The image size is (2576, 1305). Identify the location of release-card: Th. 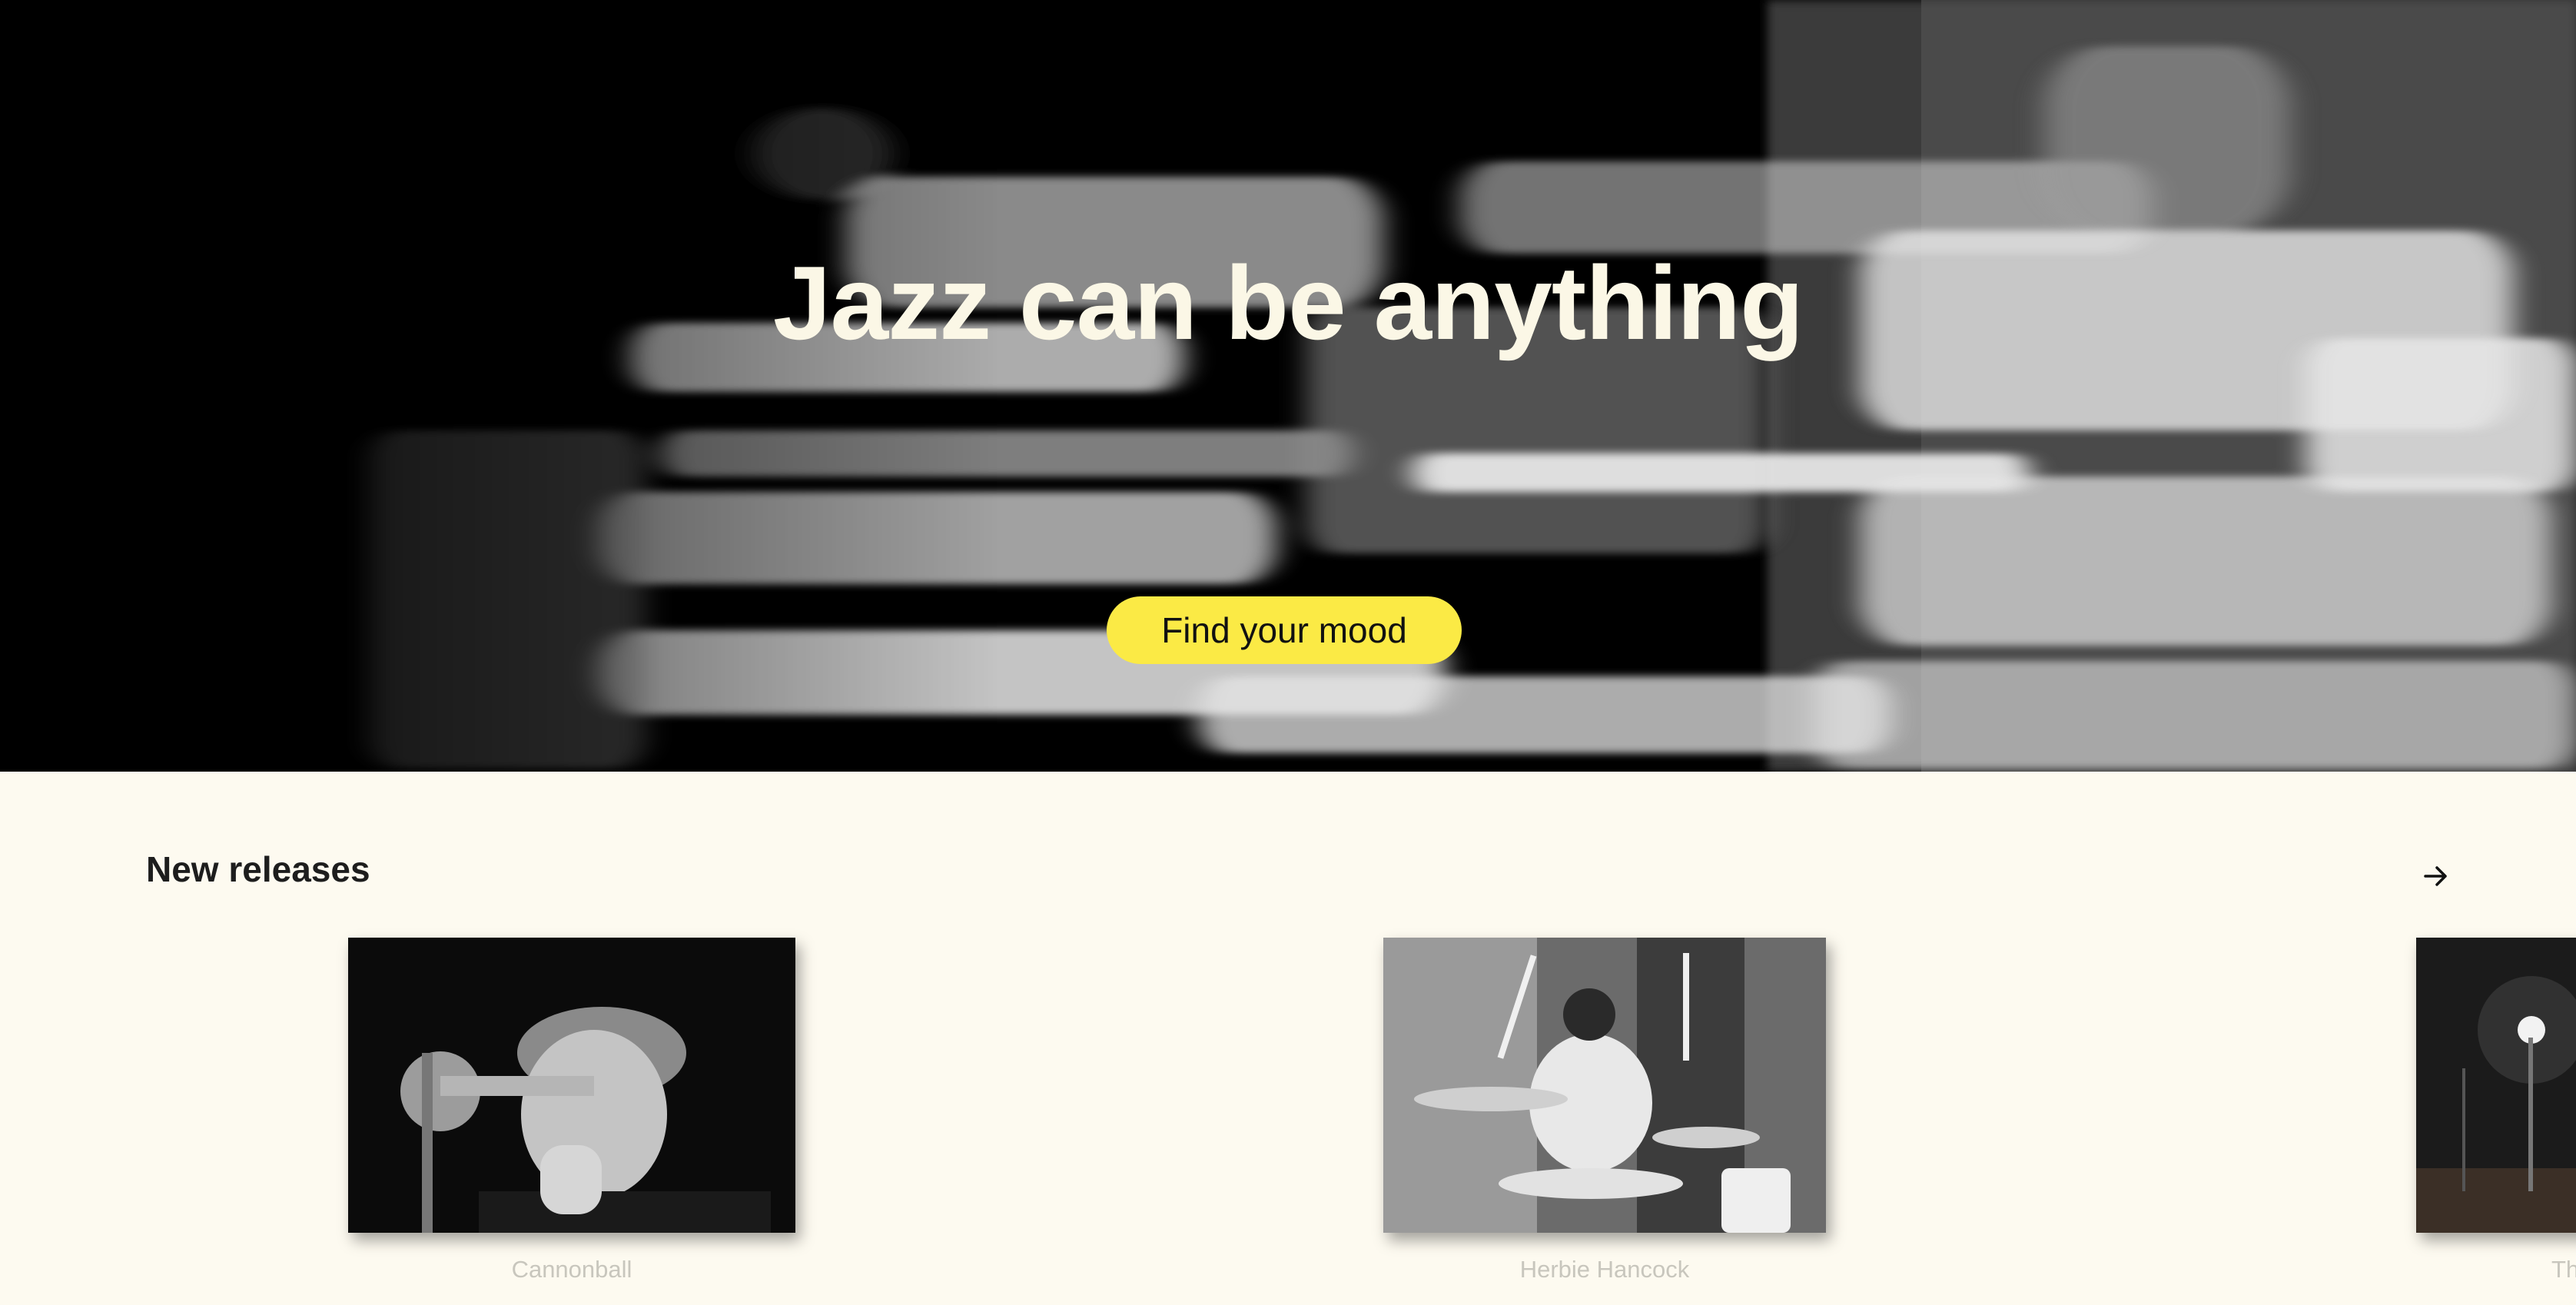
(2496, 1110).